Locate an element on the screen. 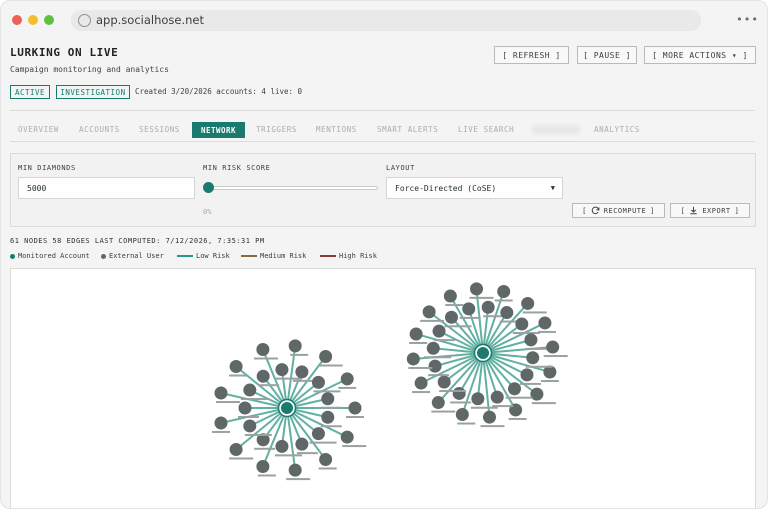 This screenshot has width=768, height=509. legend-high-risk: High Risk is located at coordinates (348, 256).